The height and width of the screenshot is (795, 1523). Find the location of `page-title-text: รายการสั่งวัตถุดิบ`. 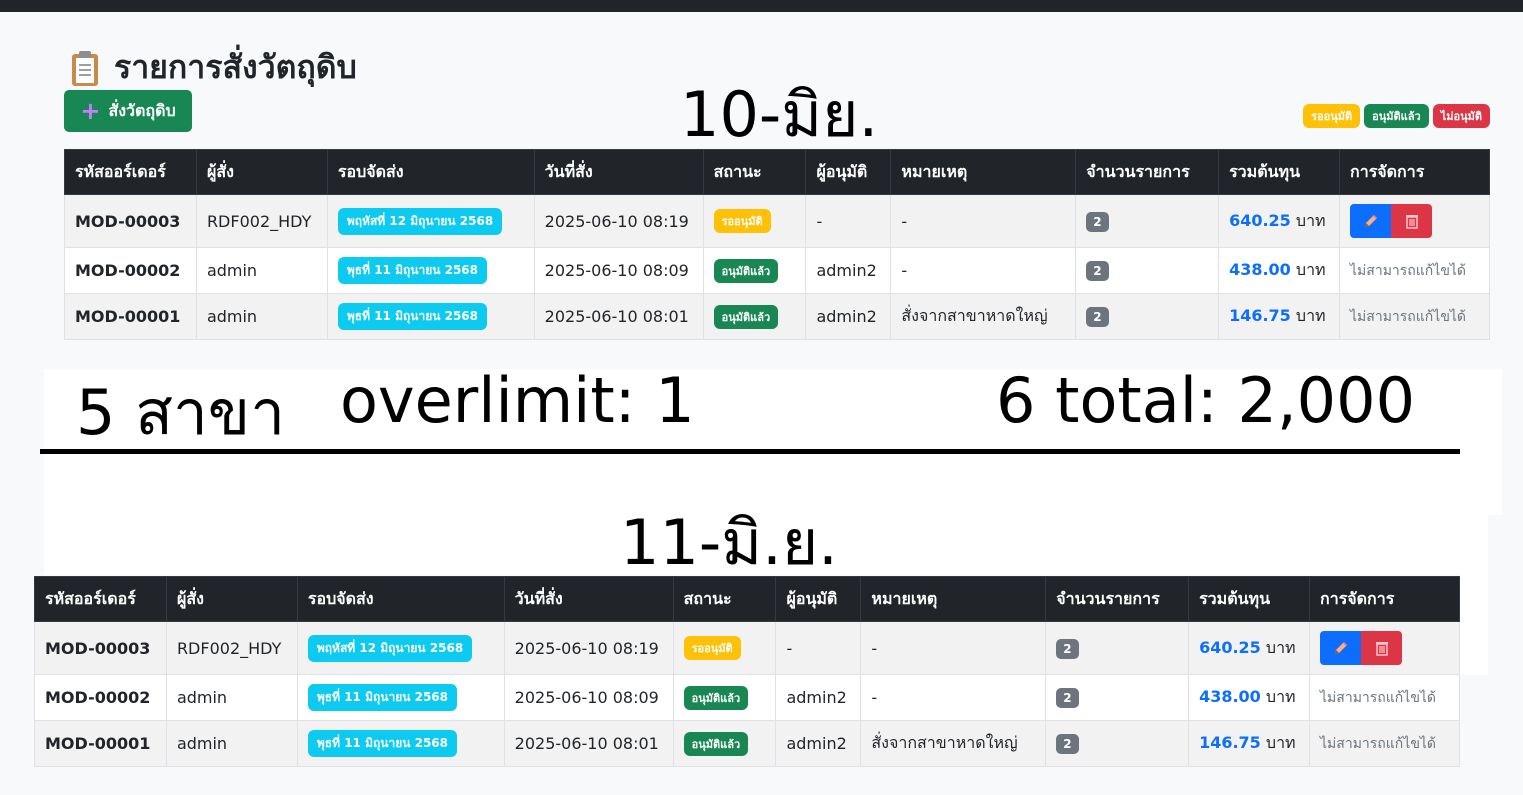

page-title-text: รายการสั่งวัตถุดิบ is located at coordinates (235, 67).